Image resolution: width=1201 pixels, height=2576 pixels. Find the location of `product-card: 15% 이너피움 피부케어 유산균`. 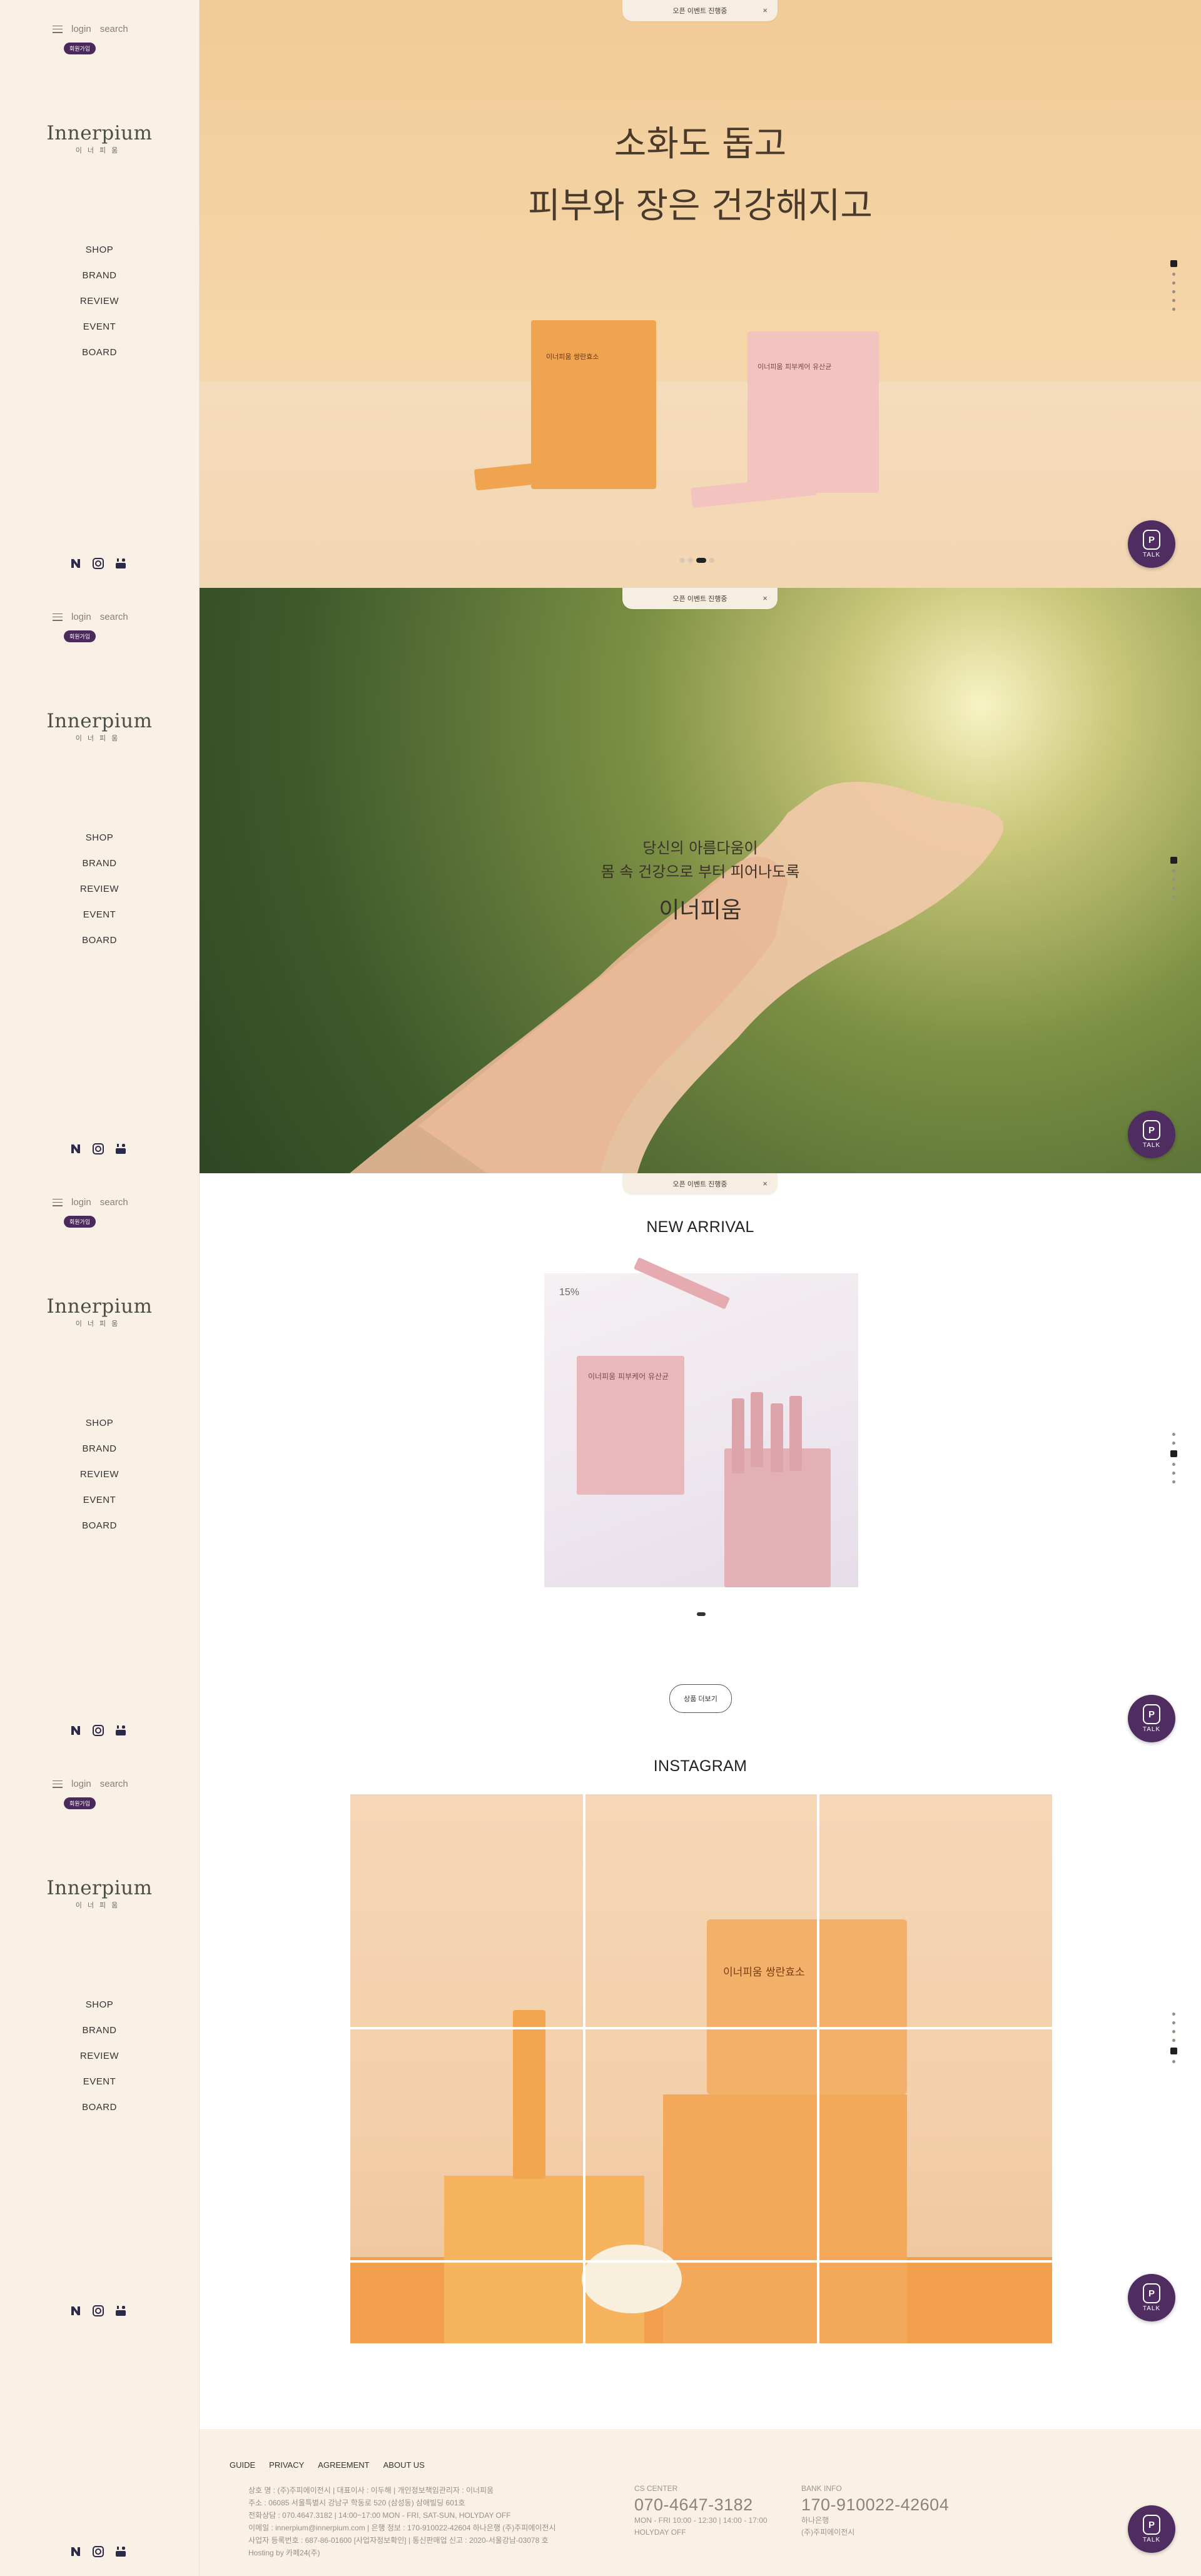

product-card: 15% 이너피움 피부케어 유산균 is located at coordinates (701, 1422).